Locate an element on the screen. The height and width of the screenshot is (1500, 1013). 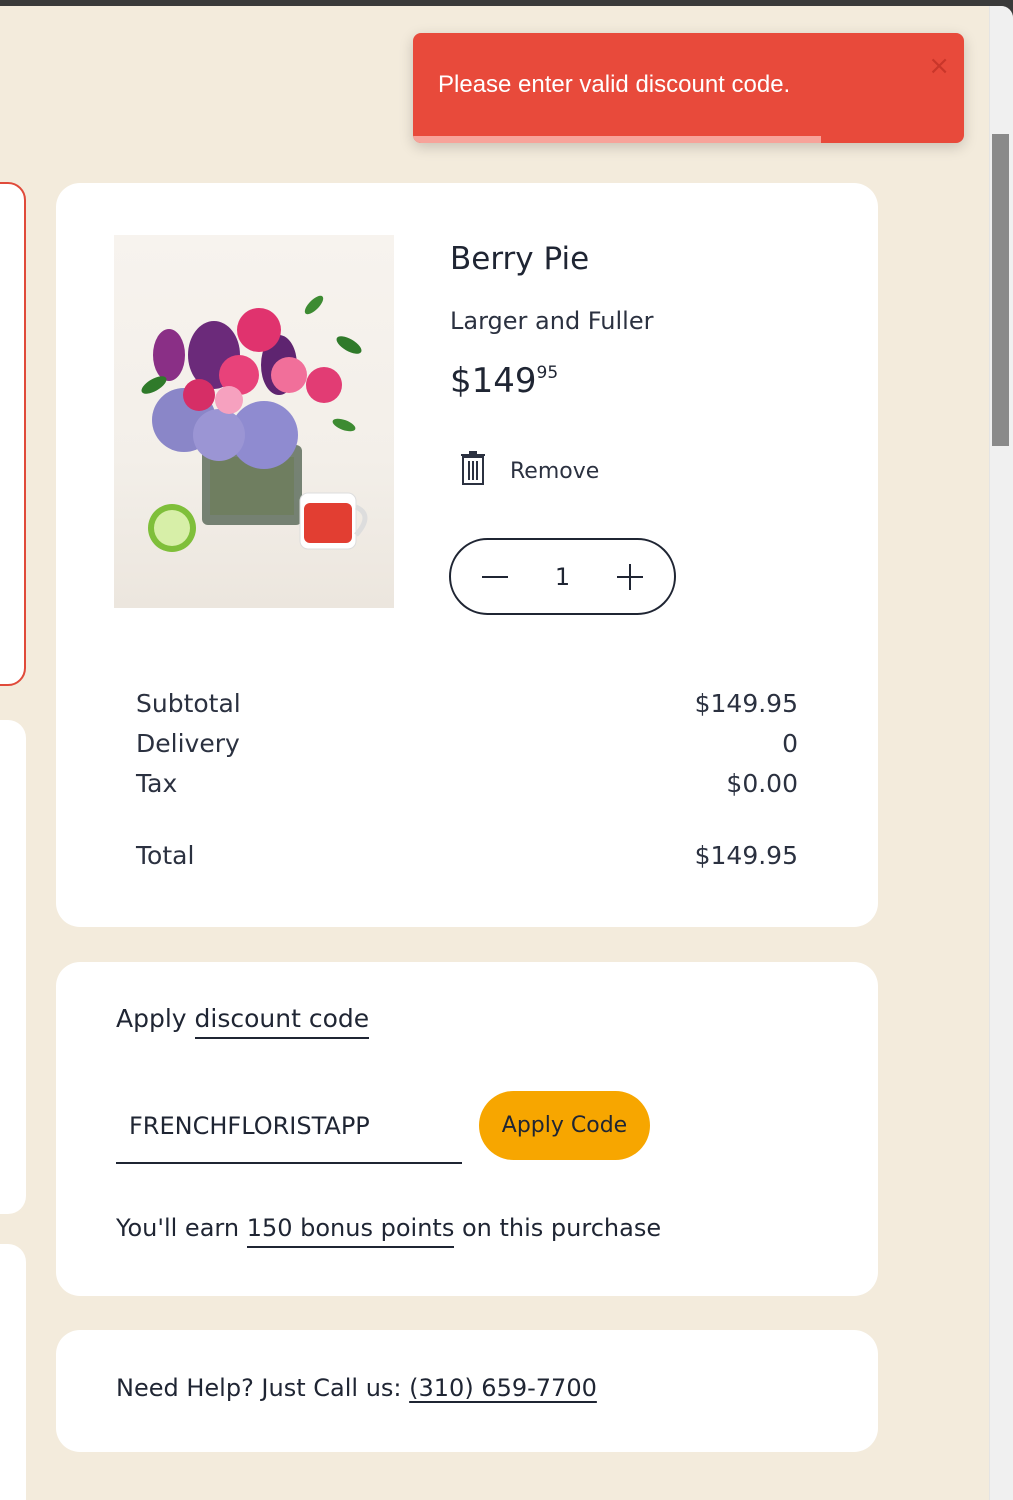
total-value: $149.95 is located at coordinates (746, 855).